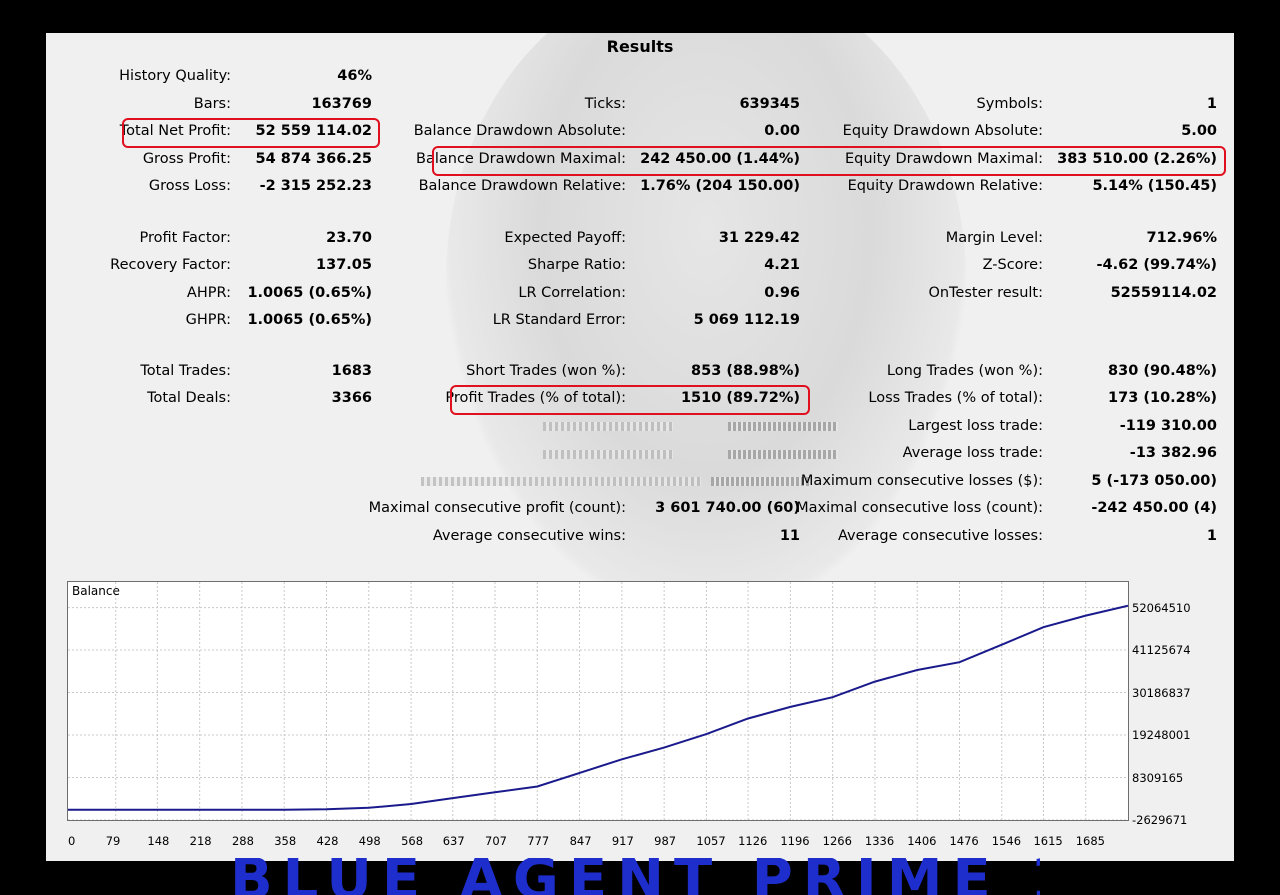  Describe the element at coordinates (1154, 508) in the screenshot. I see `max-consecutive-loss-value: -242 450.00 (4)` at that location.